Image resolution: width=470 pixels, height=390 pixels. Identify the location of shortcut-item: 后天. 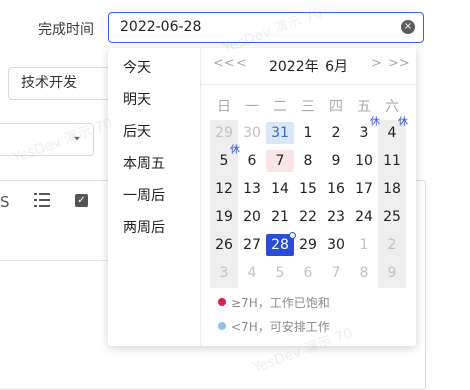
(137, 131).